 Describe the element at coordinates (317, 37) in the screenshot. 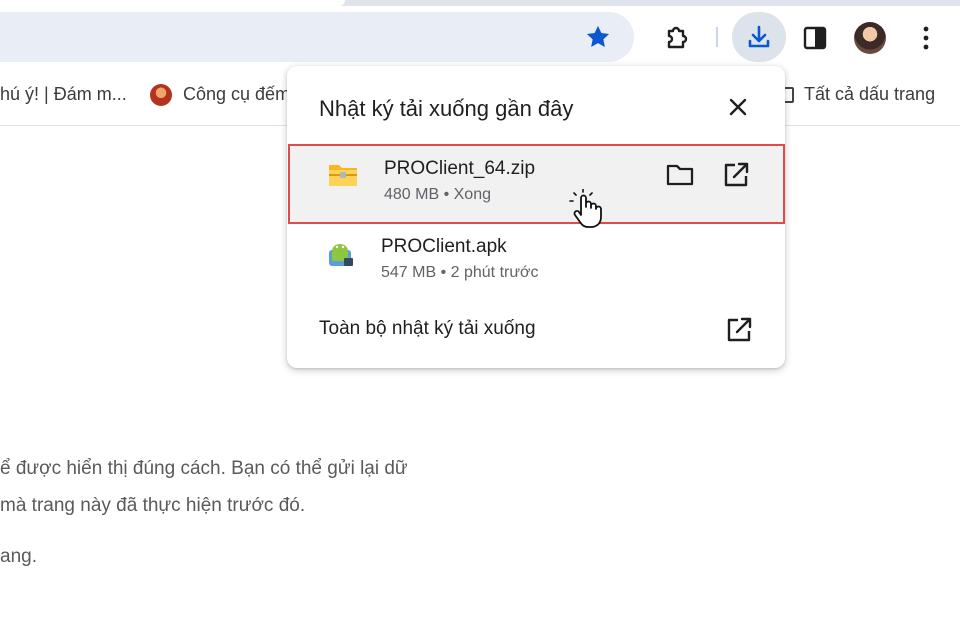

I see `address-bar` at that location.